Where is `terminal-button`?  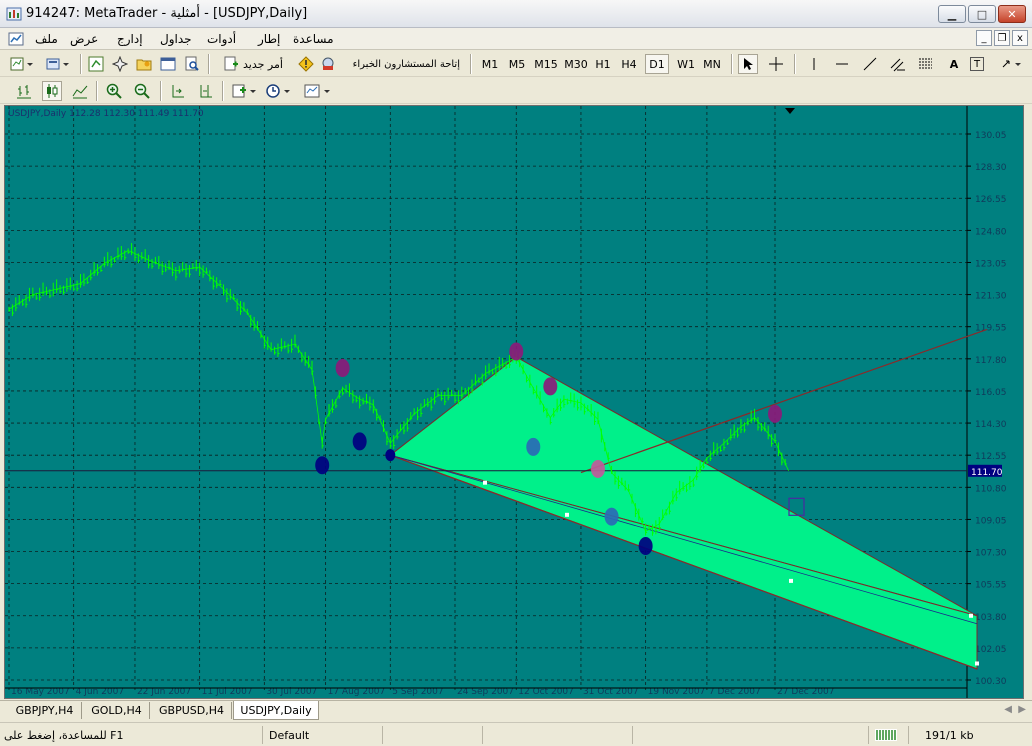
terminal-button is located at coordinates (168, 64).